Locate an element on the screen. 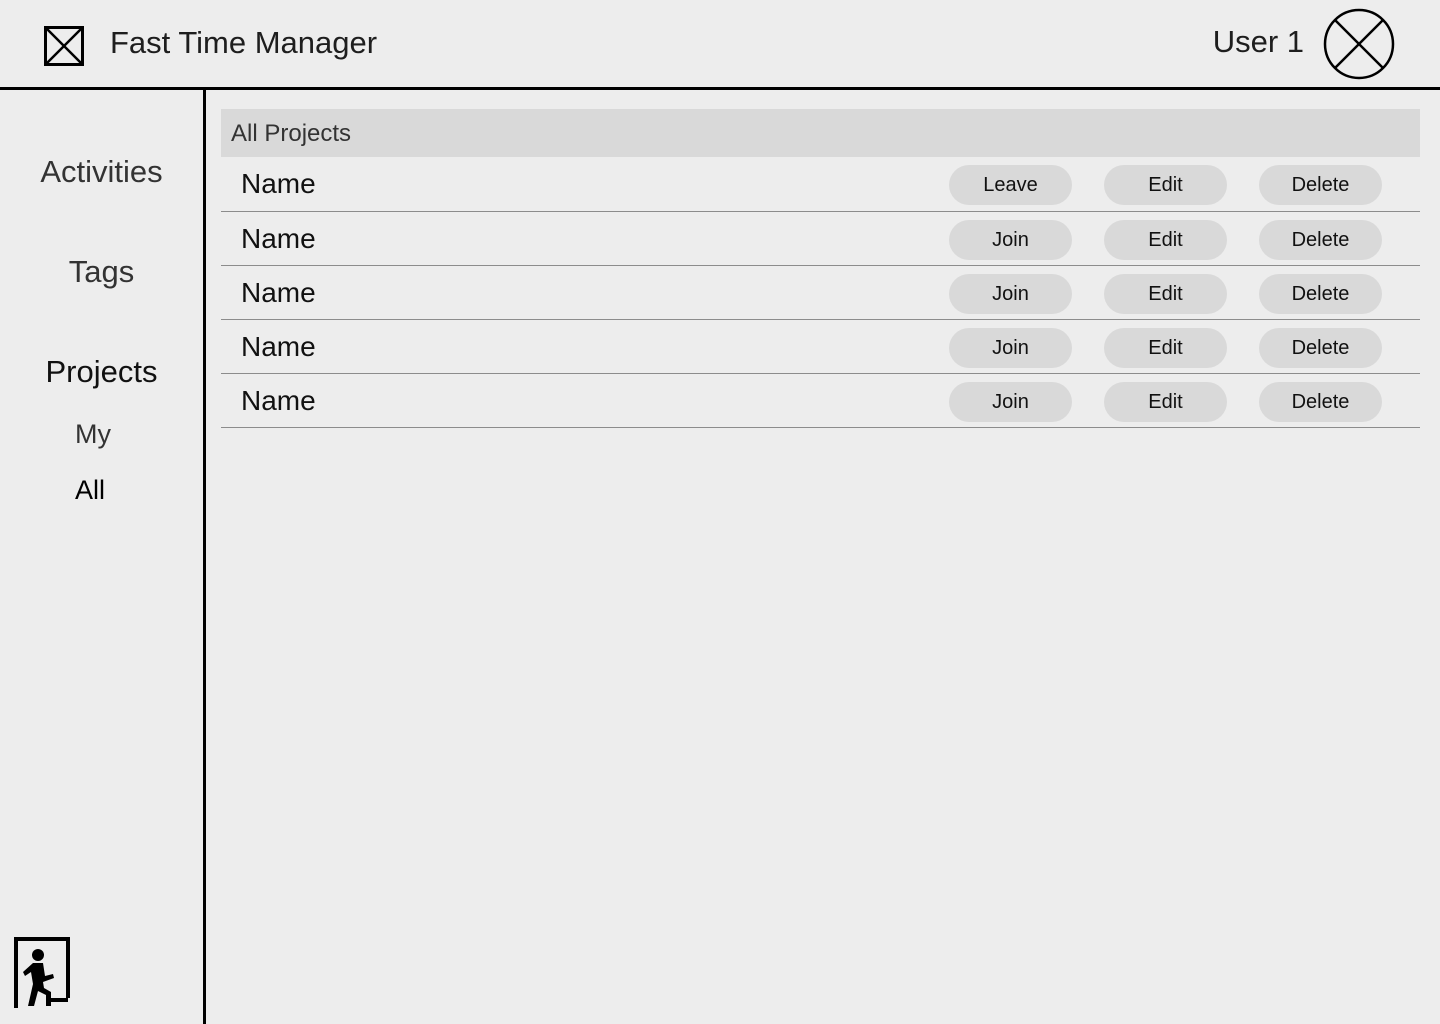  user-name: User 1 is located at coordinates (1258, 42).